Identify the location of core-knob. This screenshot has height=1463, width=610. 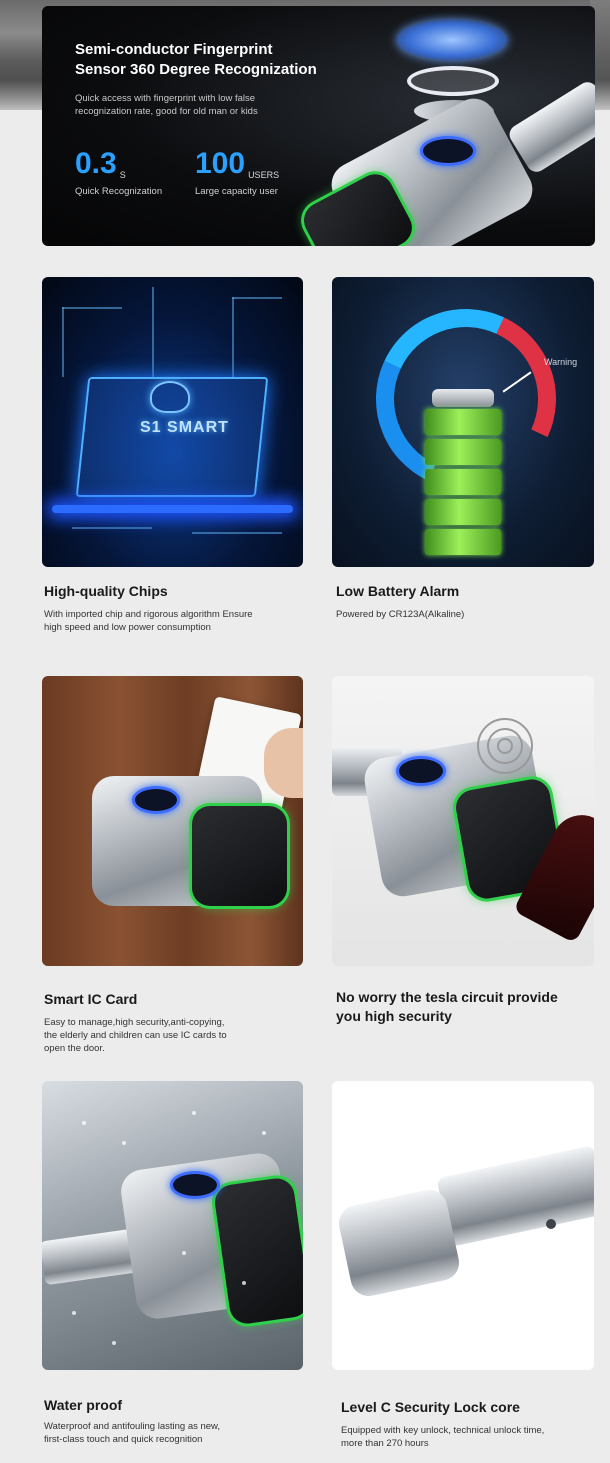
(399, 1243).